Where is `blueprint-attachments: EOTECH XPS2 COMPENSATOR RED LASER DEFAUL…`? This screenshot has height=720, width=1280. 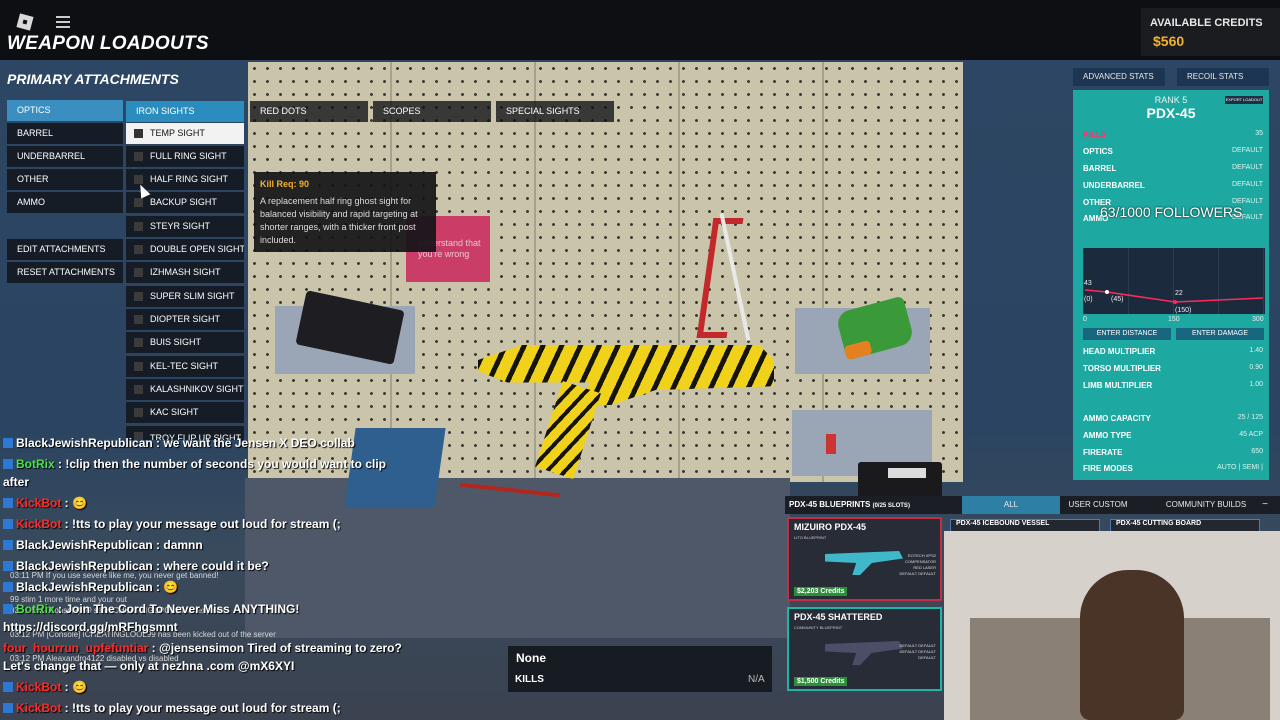 blueprint-attachments: EOTECH XPS2 COMPENSATOR RED LASER DEFAUL… is located at coordinates (917, 564).